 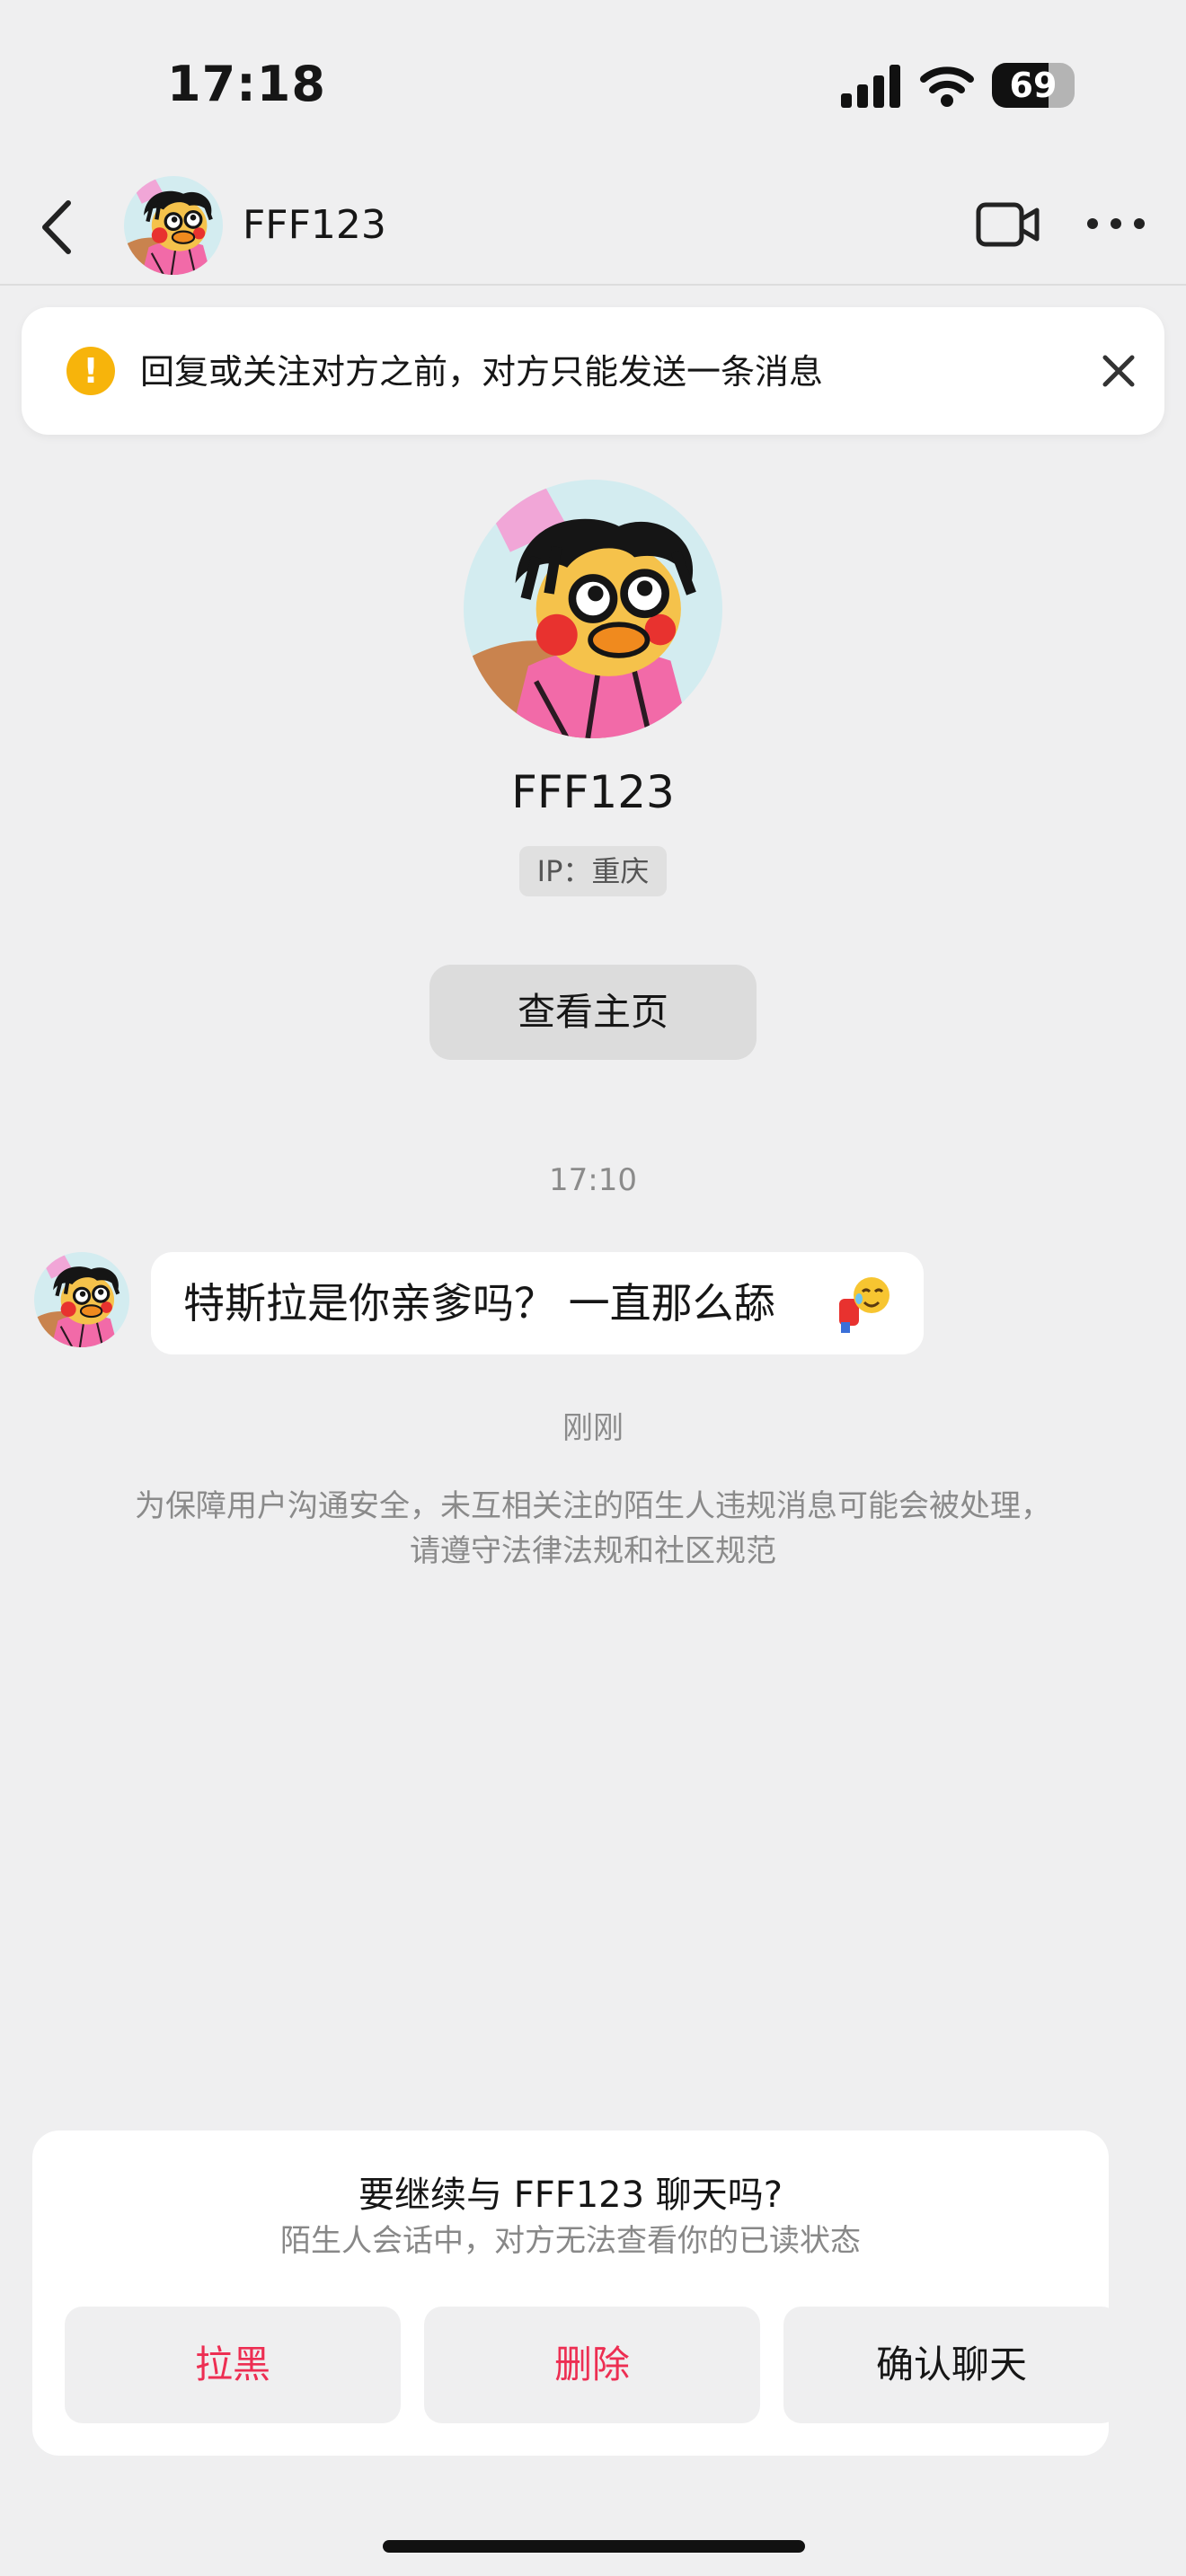 What do you see at coordinates (593, 1180) in the screenshot?
I see `message-timestamp: 17:10` at bounding box center [593, 1180].